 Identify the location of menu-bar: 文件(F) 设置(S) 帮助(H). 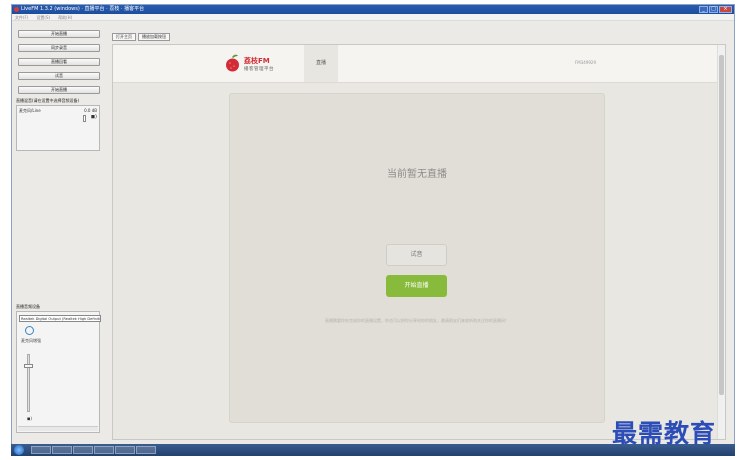
(373, 17).